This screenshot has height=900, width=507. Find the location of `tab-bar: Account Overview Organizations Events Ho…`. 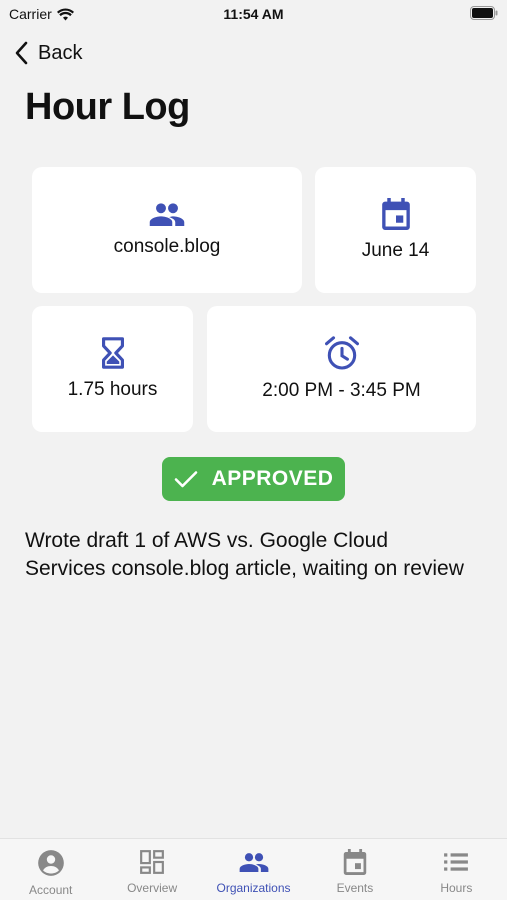

tab-bar: Account Overview Organizations Events Ho… is located at coordinates (253, 869).